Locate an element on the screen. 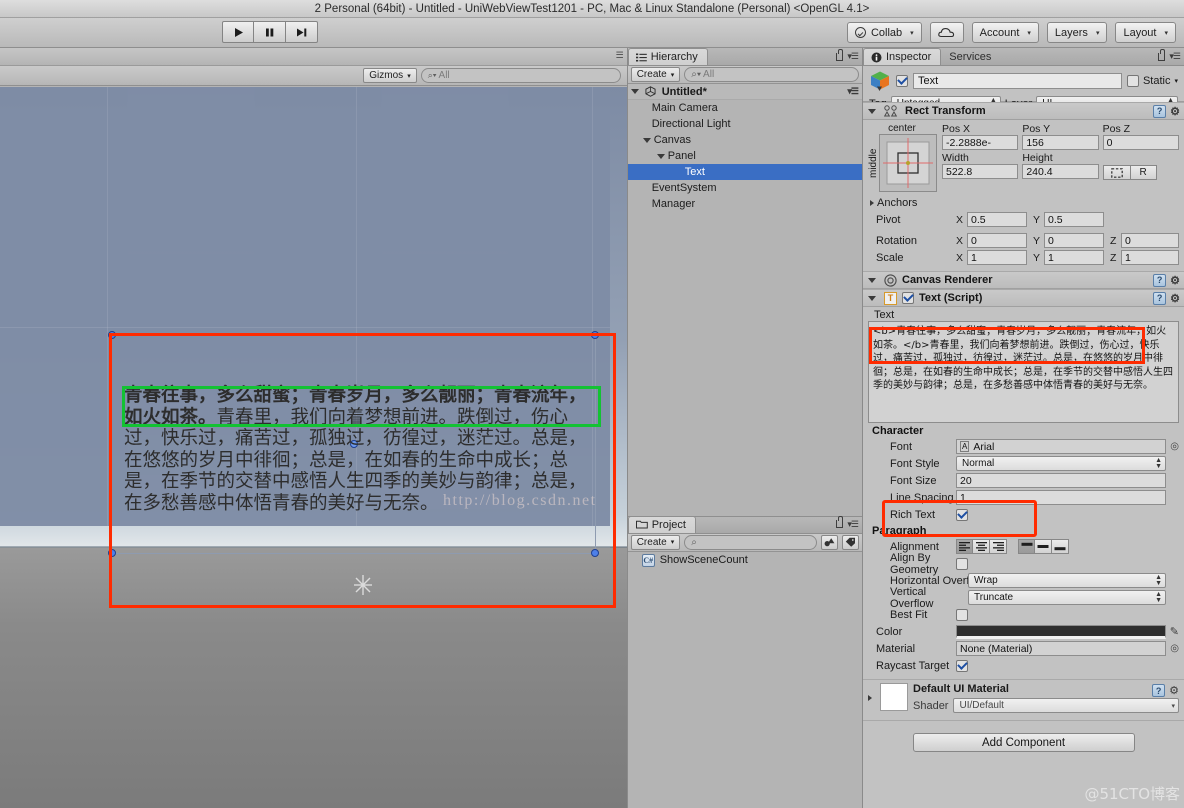 Image resolution: width=1184 pixels, height=808 pixels. hierarchy-item-text: Text is located at coordinates (744, 172).